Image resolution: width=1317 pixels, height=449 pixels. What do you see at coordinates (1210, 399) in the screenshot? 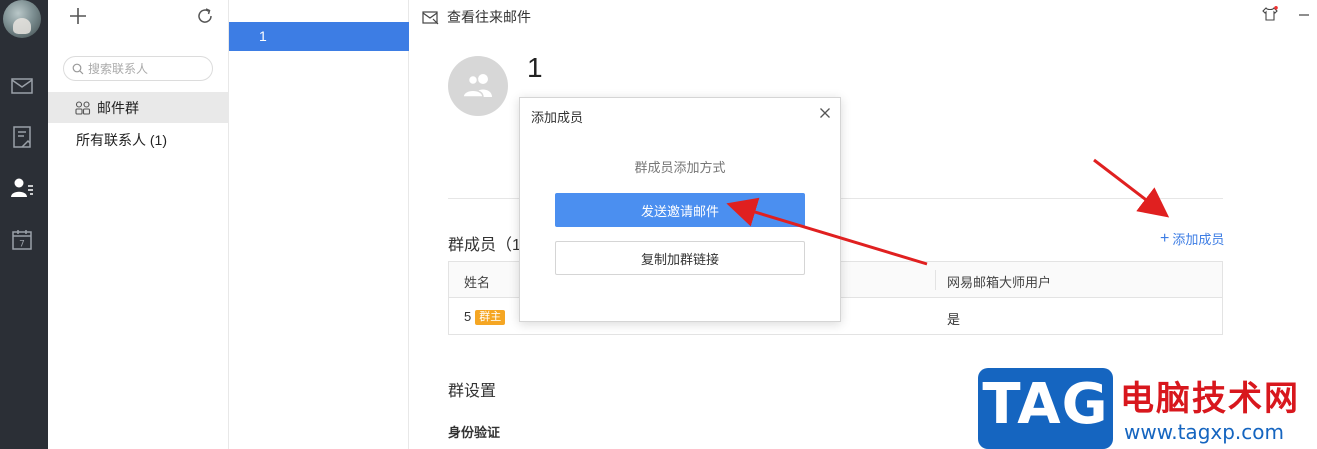
I see `watermark-site-name: 电脑技术网` at bounding box center [1210, 399].